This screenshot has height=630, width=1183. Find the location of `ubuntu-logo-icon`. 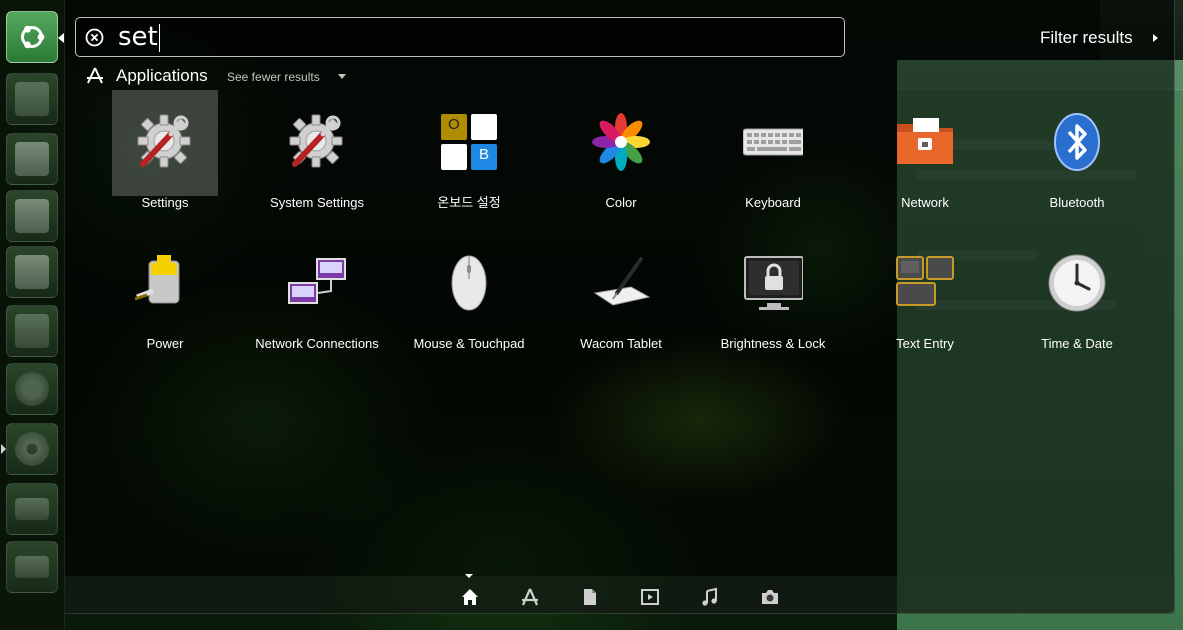

ubuntu-logo-icon is located at coordinates (33, 37).